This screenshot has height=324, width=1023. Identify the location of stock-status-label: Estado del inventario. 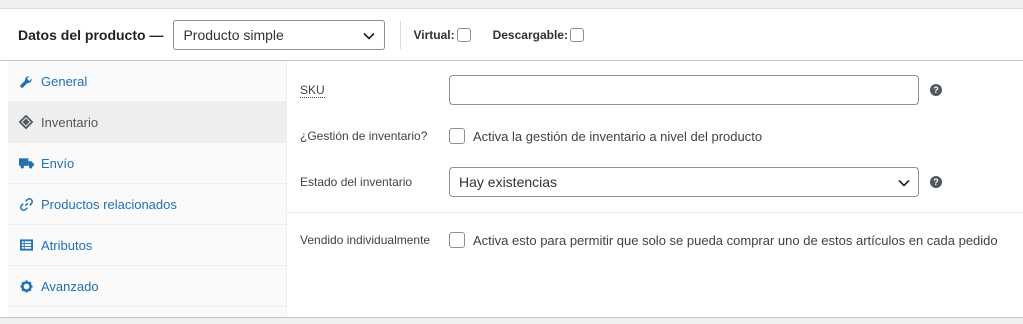
(356, 182).